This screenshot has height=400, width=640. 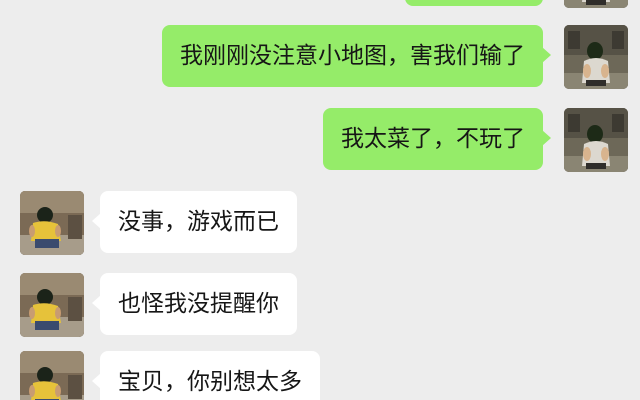 What do you see at coordinates (437, 139) in the screenshot?
I see `message-bubble-outgoing: 我太菜了，不玩了` at bounding box center [437, 139].